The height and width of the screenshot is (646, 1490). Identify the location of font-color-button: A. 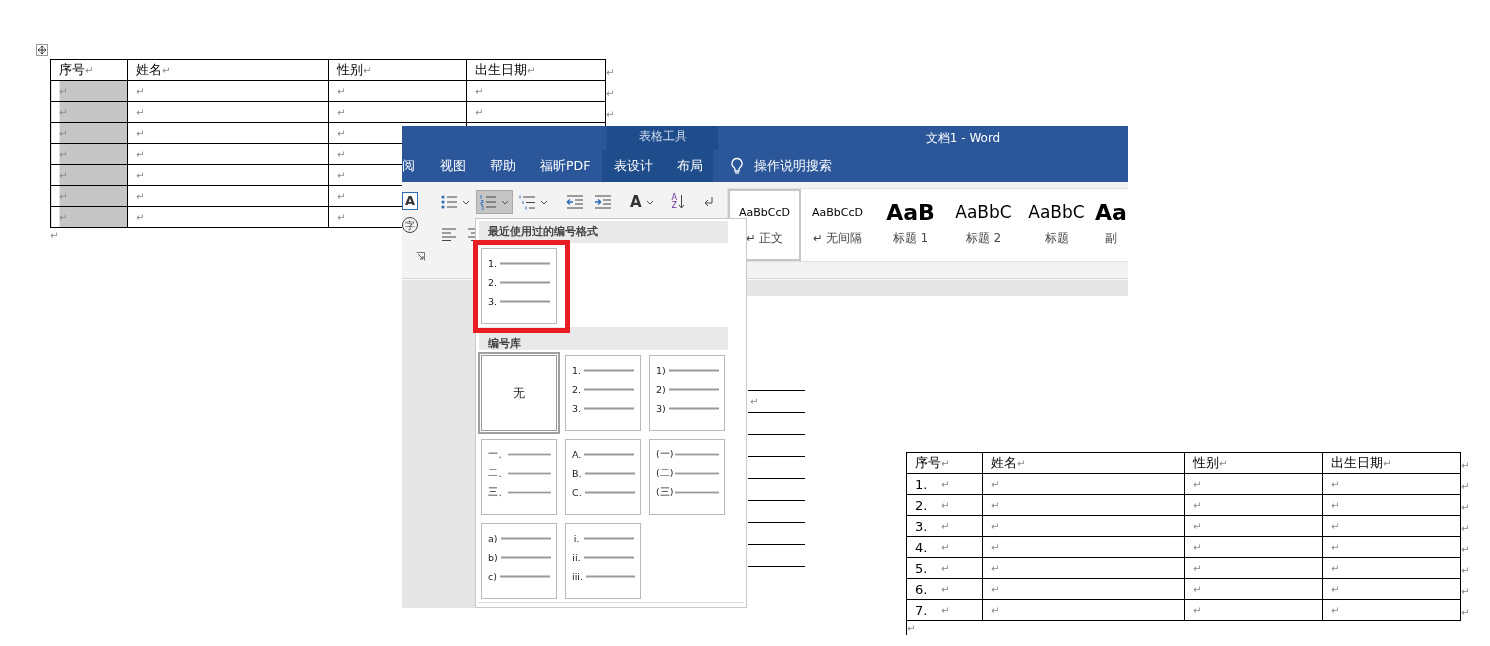
(410, 201).